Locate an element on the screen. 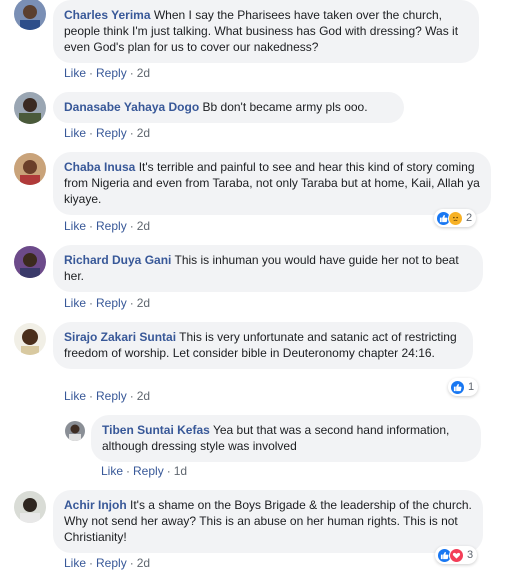  sad-icon is located at coordinates (455, 218).